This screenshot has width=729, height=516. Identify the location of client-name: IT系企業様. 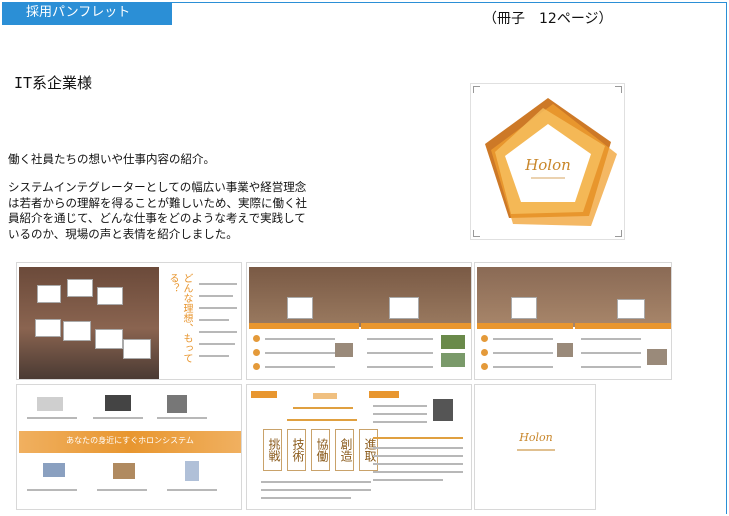
(53, 83).